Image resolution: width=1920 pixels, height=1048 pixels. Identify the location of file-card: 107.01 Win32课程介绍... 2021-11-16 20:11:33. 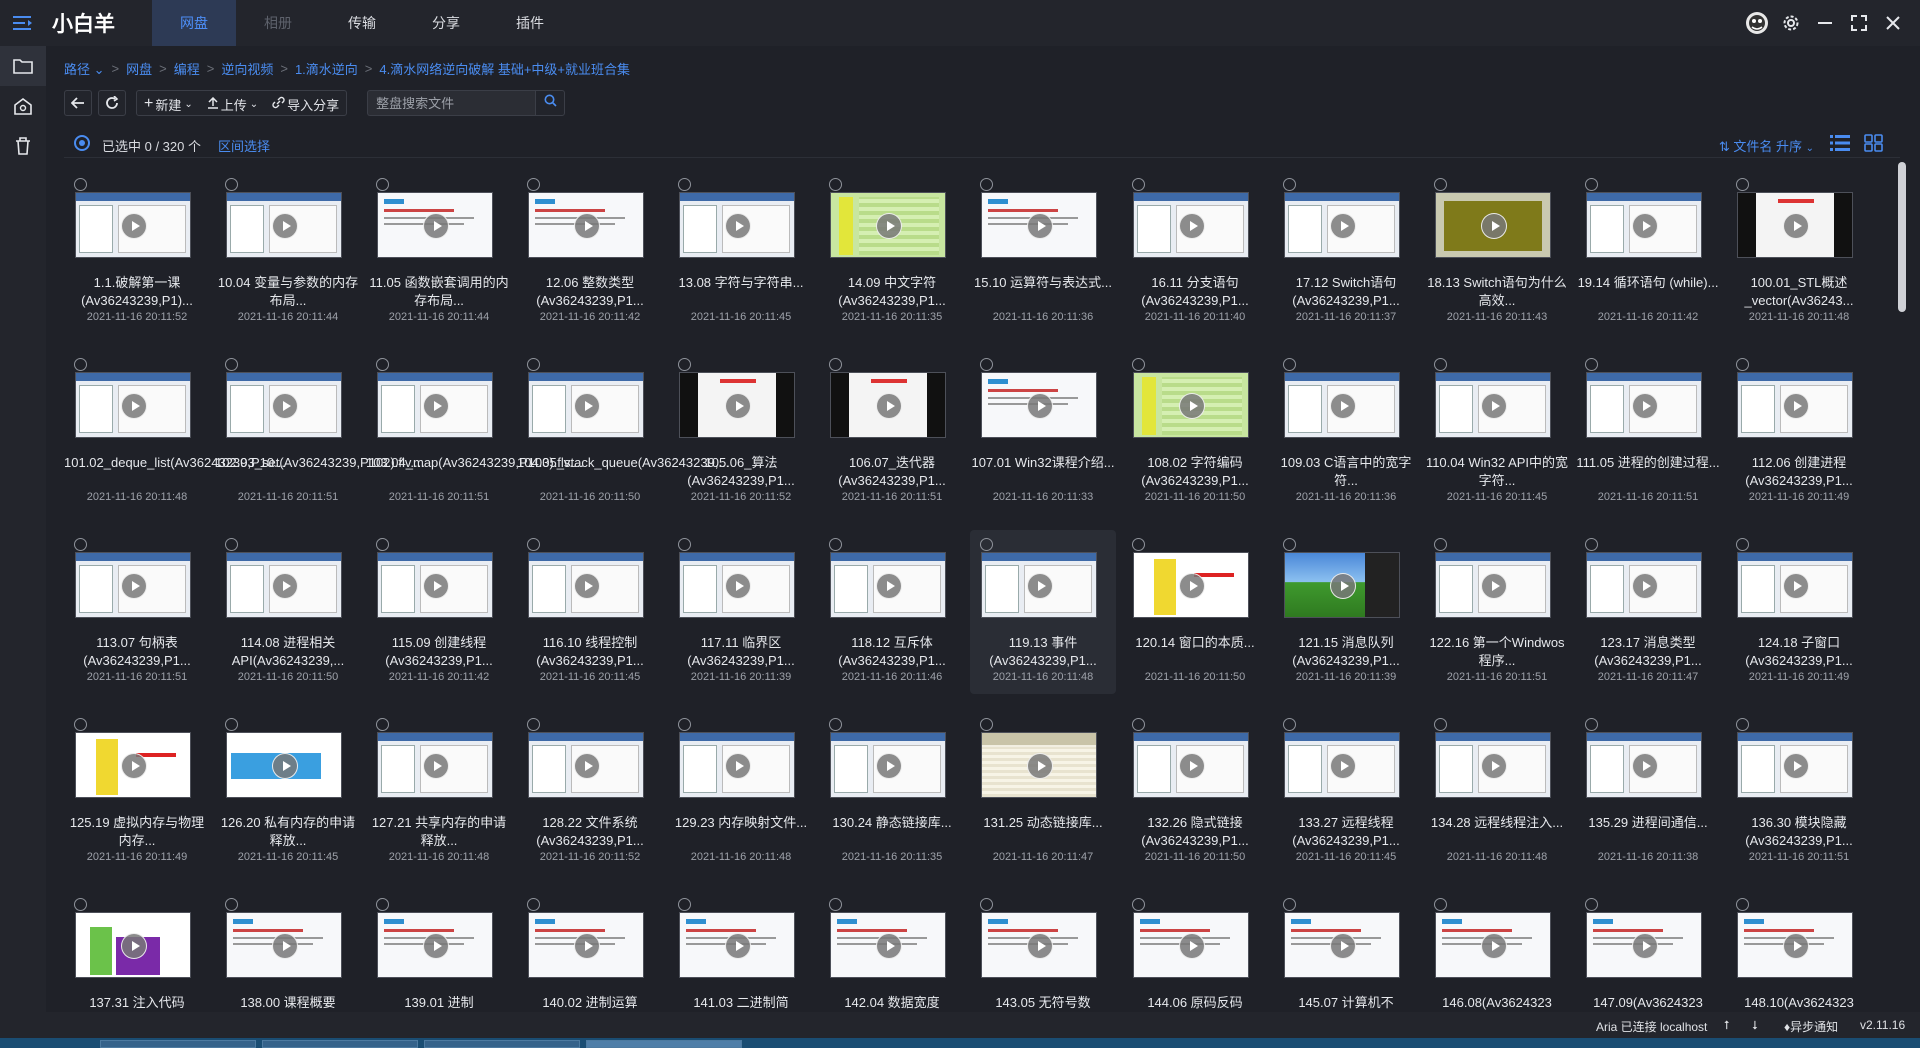
(1043, 432).